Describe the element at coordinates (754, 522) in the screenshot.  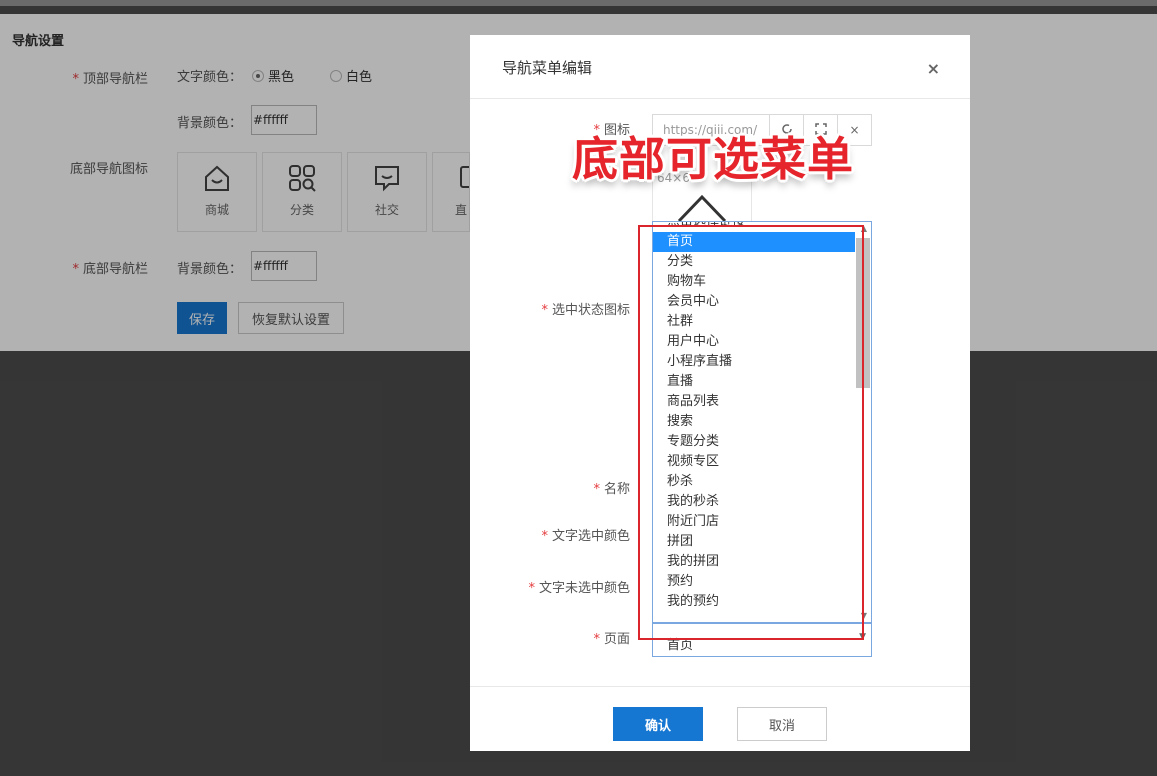
I see `list-item: 附近门店` at that location.